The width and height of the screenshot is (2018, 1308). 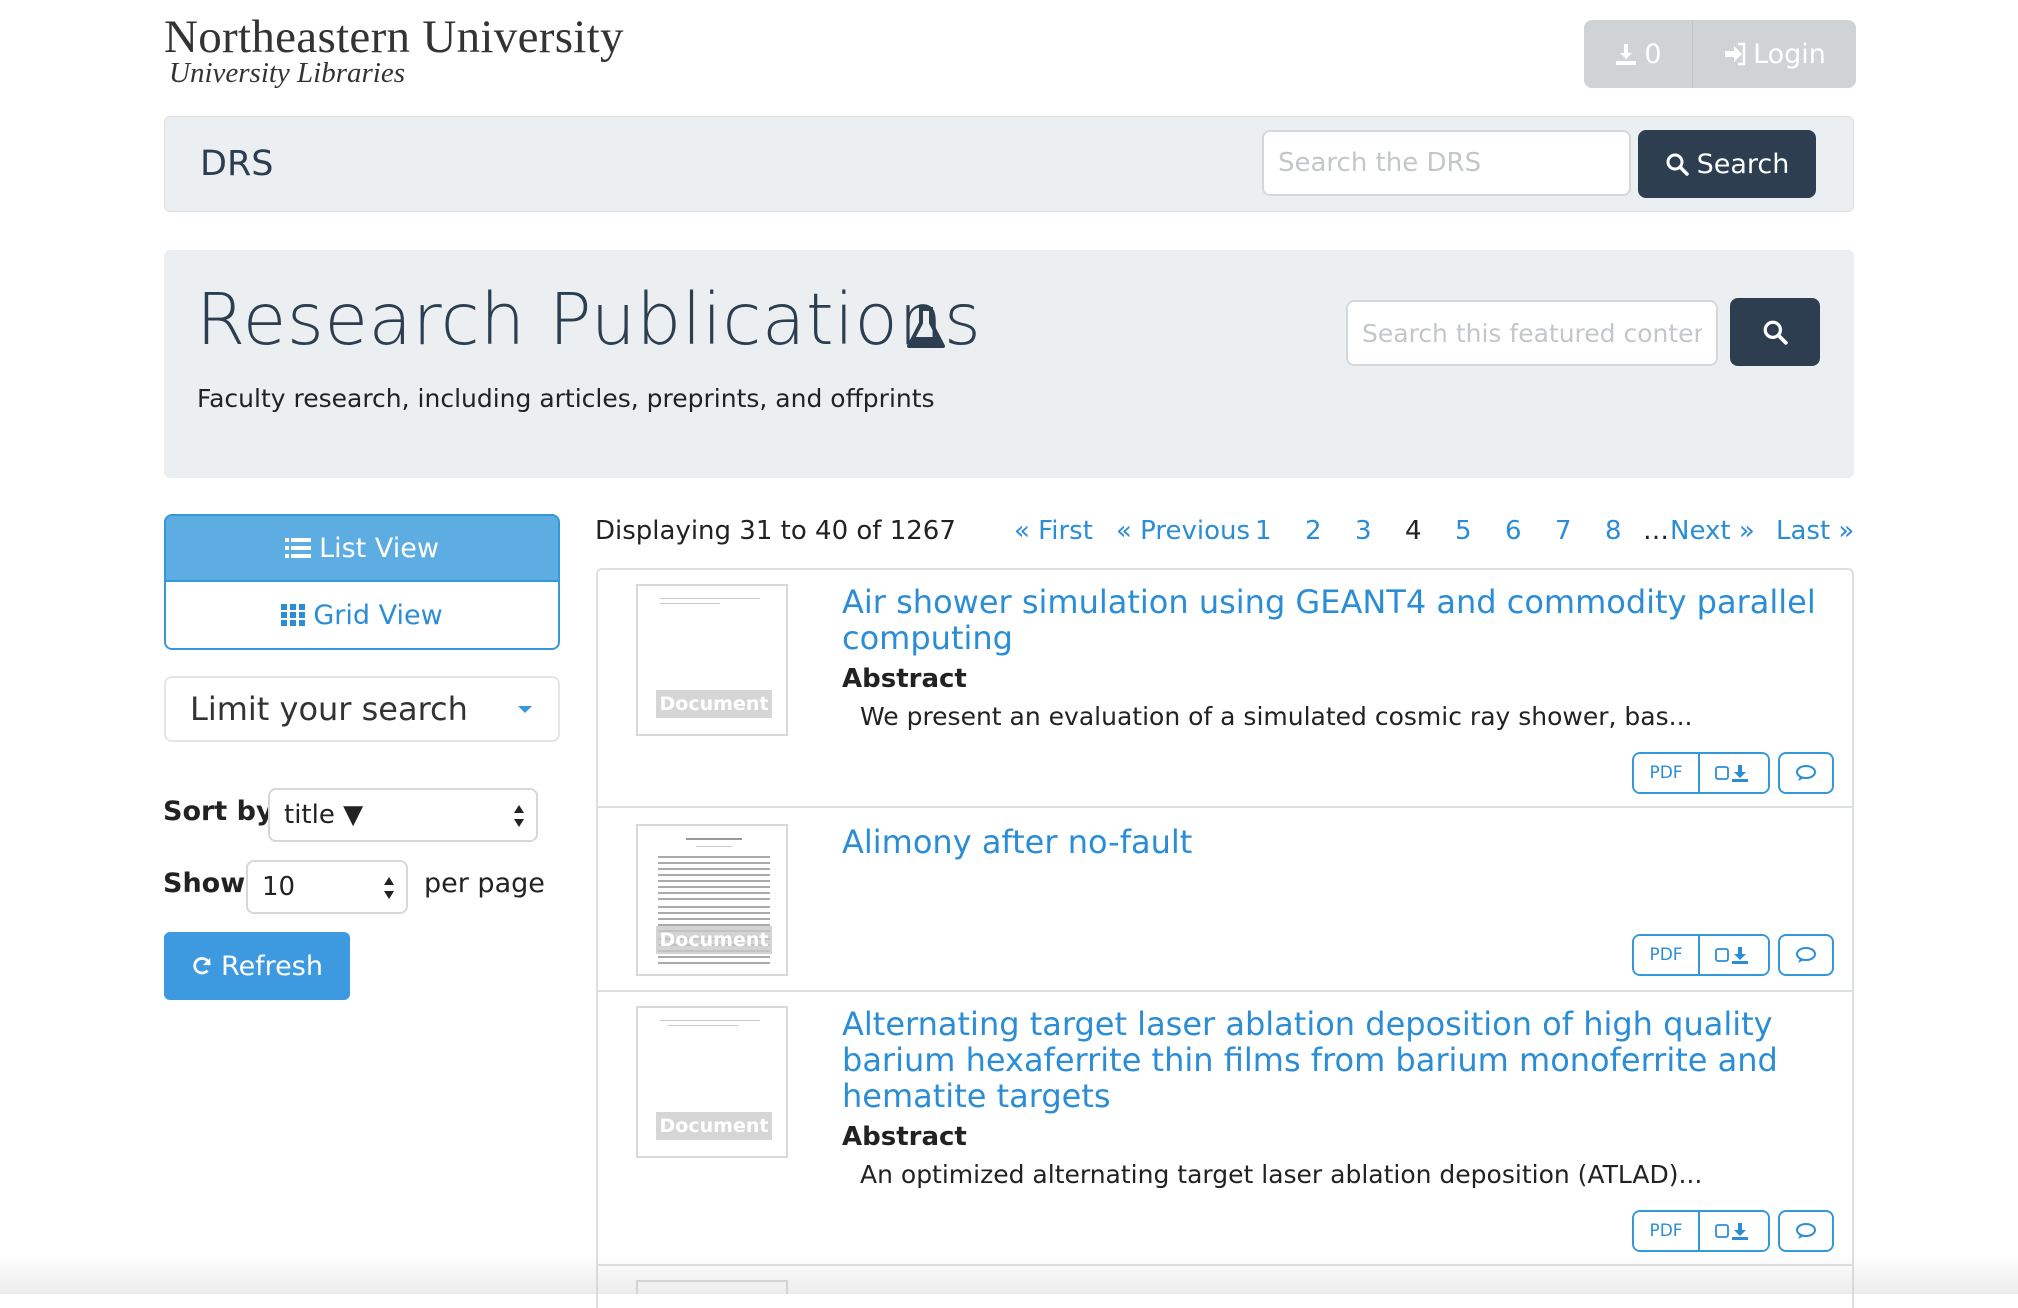 I want to click on limit-search-dropdown: Limit your search, so click(x=362, y=709).